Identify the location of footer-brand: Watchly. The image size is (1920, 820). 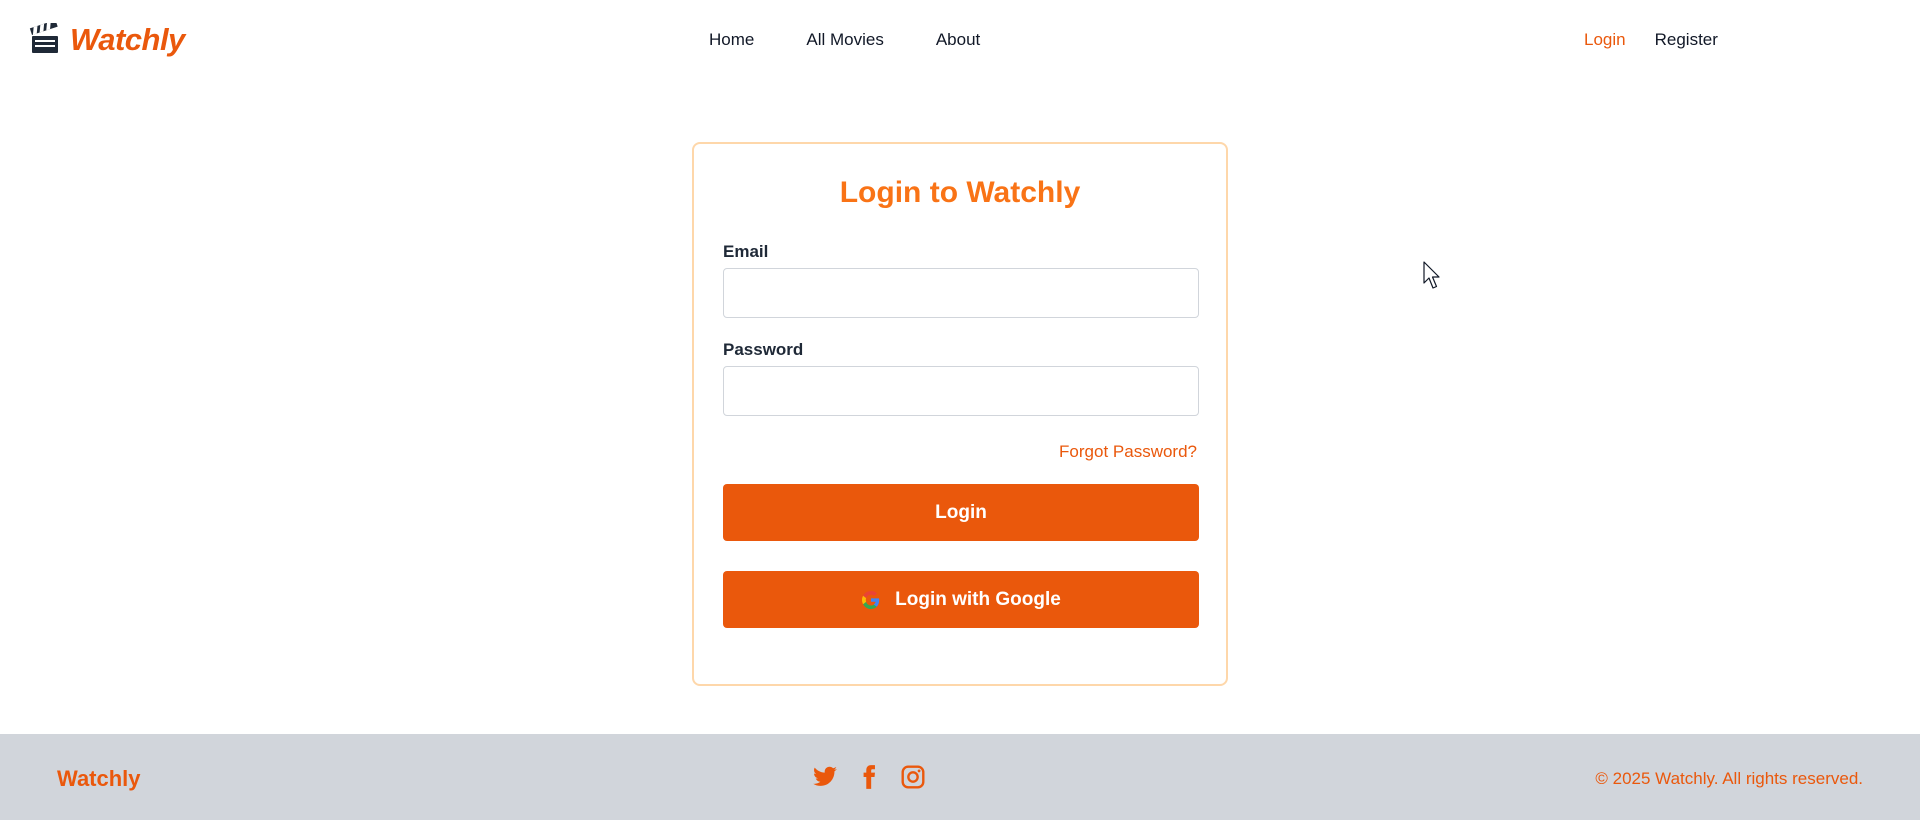
(99, 778).